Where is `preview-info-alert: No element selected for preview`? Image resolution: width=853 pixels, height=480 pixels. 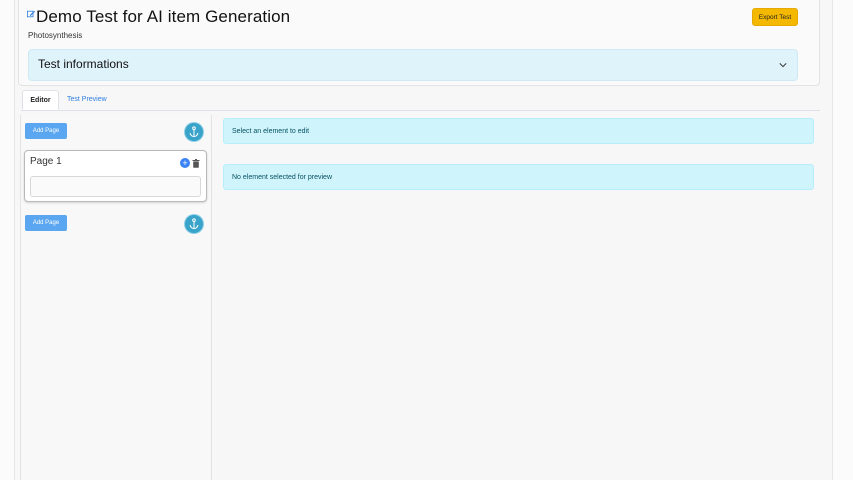 preview-info-alert: No element selected for preview is located at coordinates (518, 177).